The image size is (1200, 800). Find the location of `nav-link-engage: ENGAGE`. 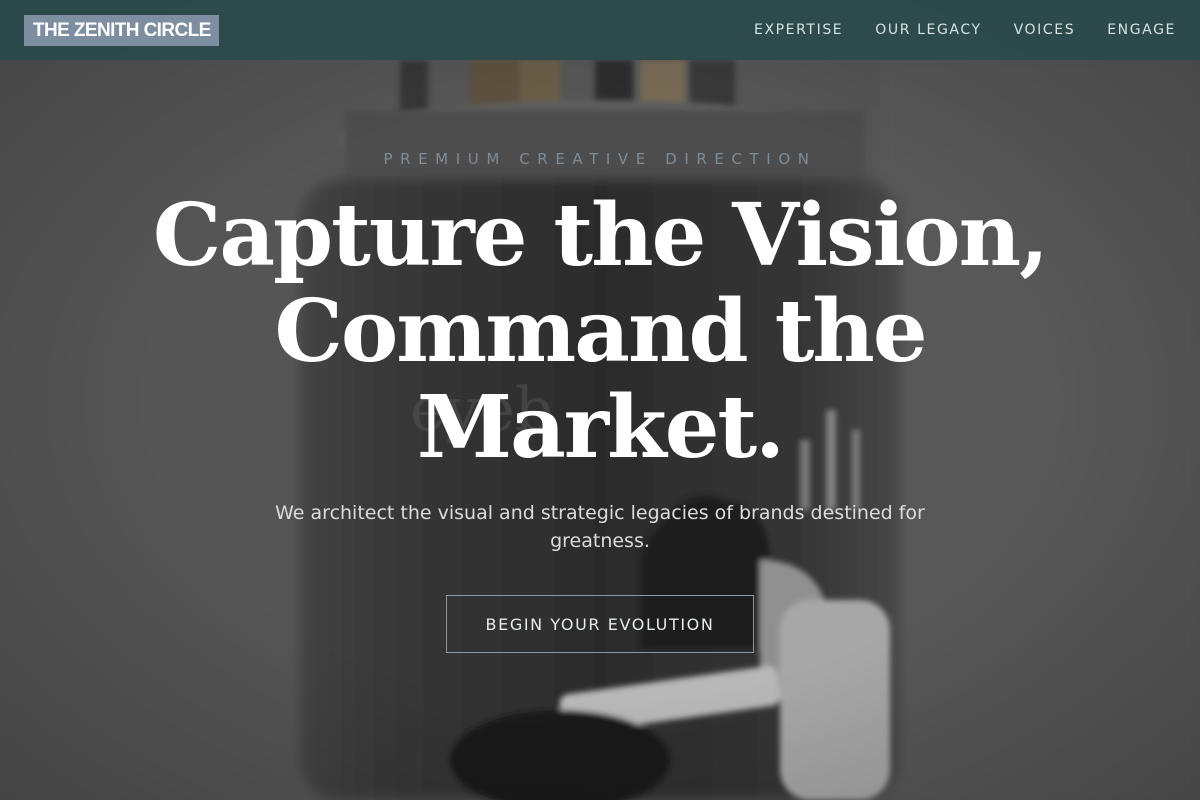

nav-link-engage: ENGAGE is located at coordinates (1141, 30).